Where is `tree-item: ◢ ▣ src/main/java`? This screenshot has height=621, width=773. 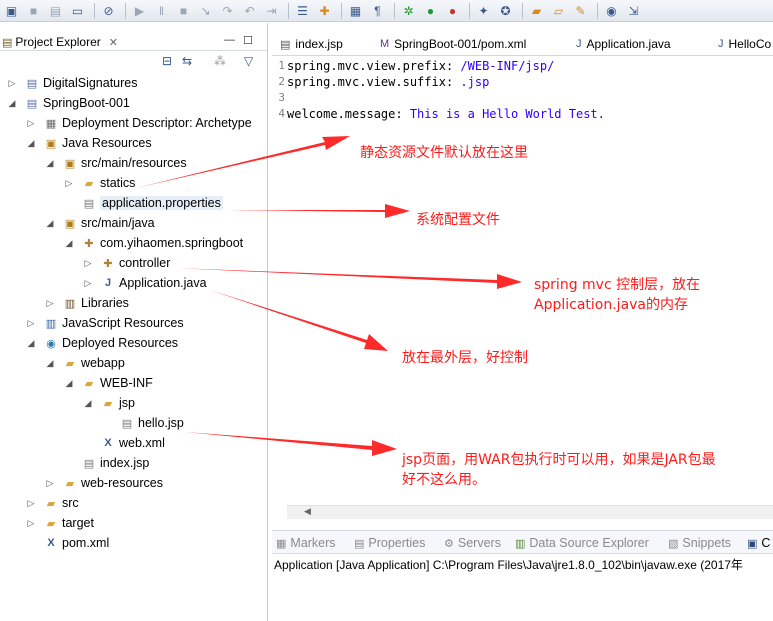
tree-item: ◢ ▣ src/main/java is located at coordinates (99, 223).